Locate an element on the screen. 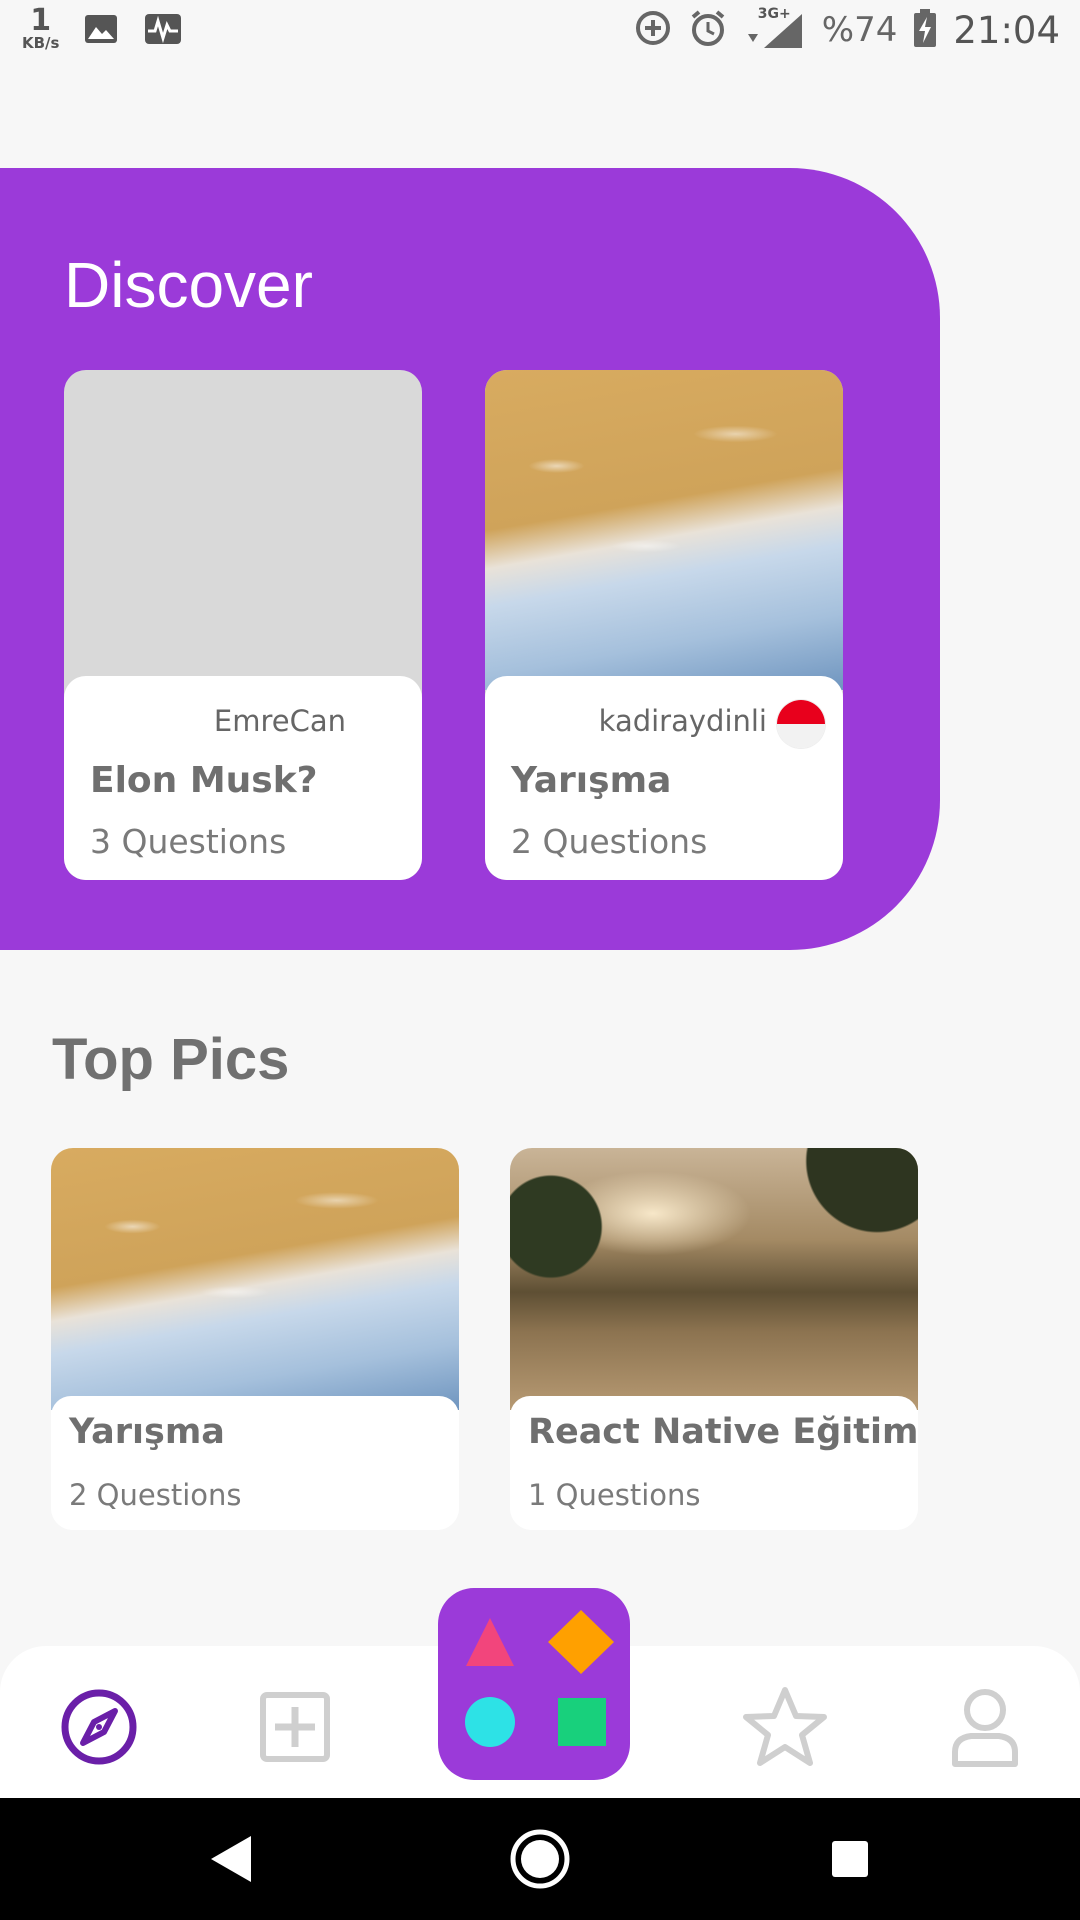 The width and height of the screenshot is (1080, 1920). card-question-count: 1 Questions is located at coordinates (614, 1495).